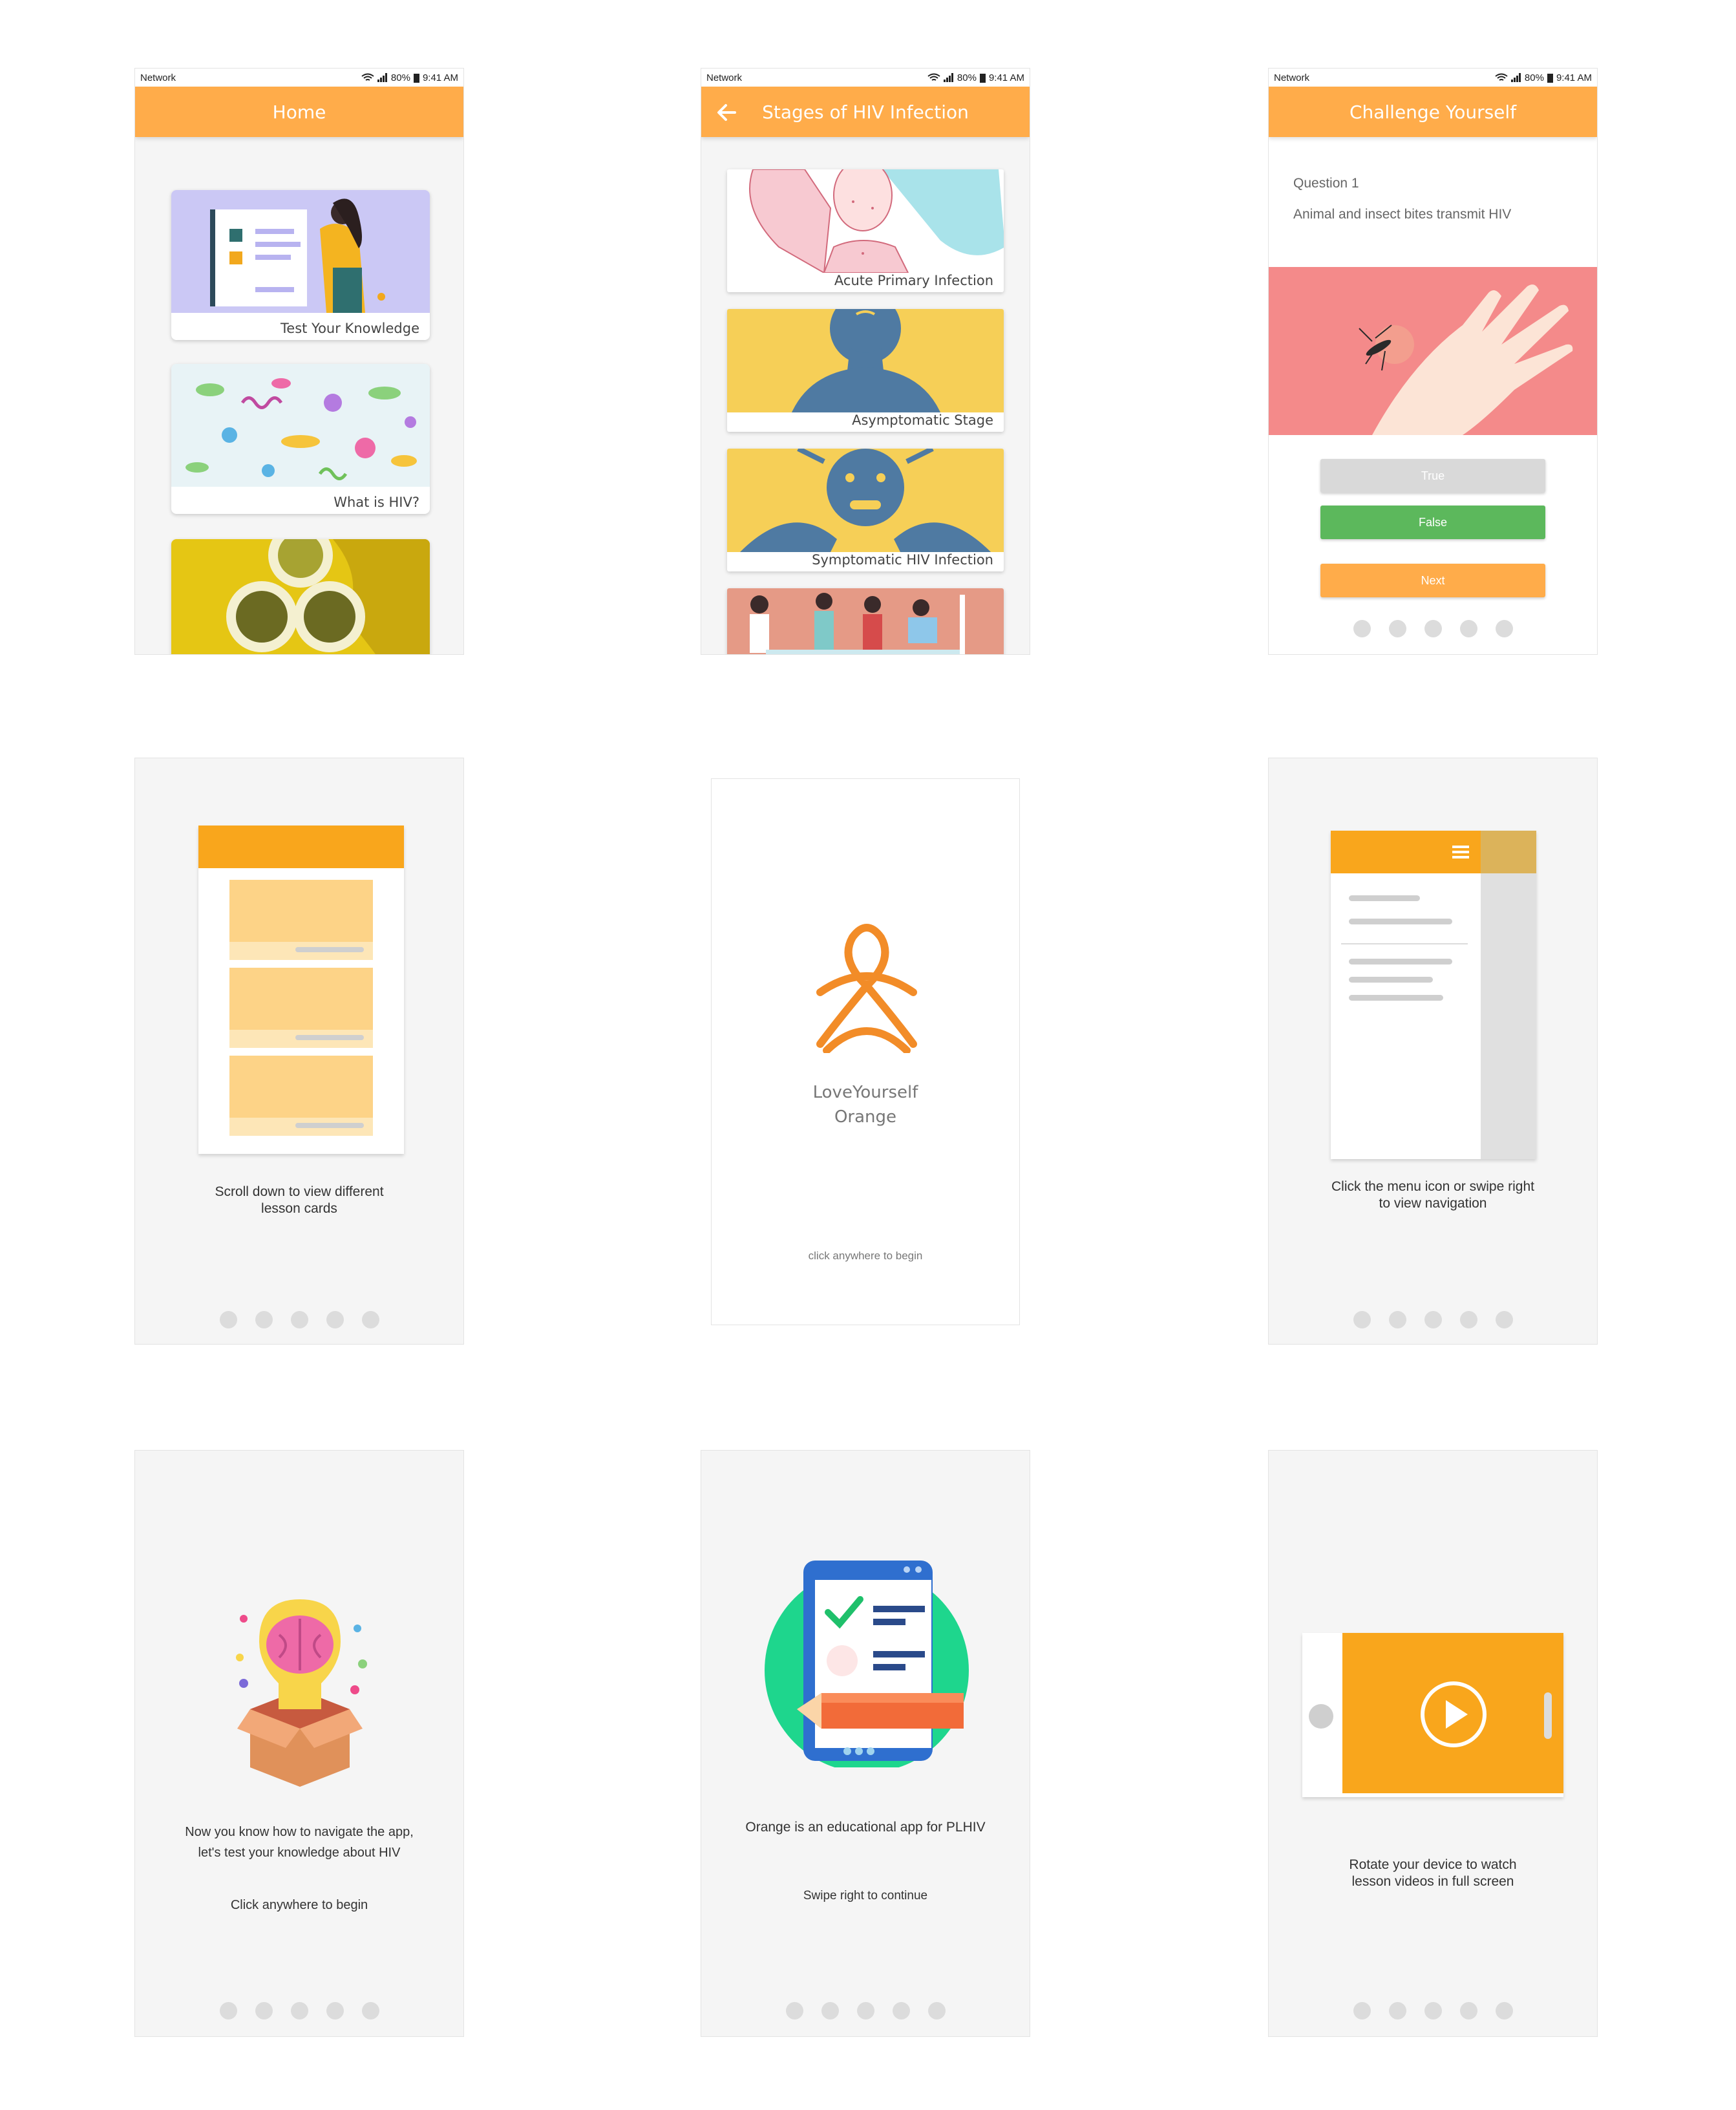 The image size is (1736, 2110). Describe the element at coordinates (865, 510) in the screenshot. I see `stage-card-symptomatic: Symptomatic HIV Infection` at that location.